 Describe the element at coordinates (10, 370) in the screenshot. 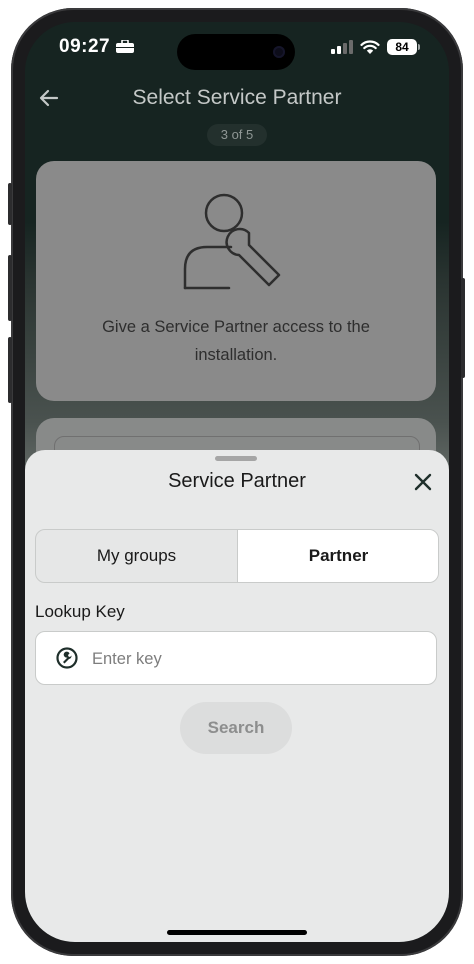

I see `volume-down-button` at that location.